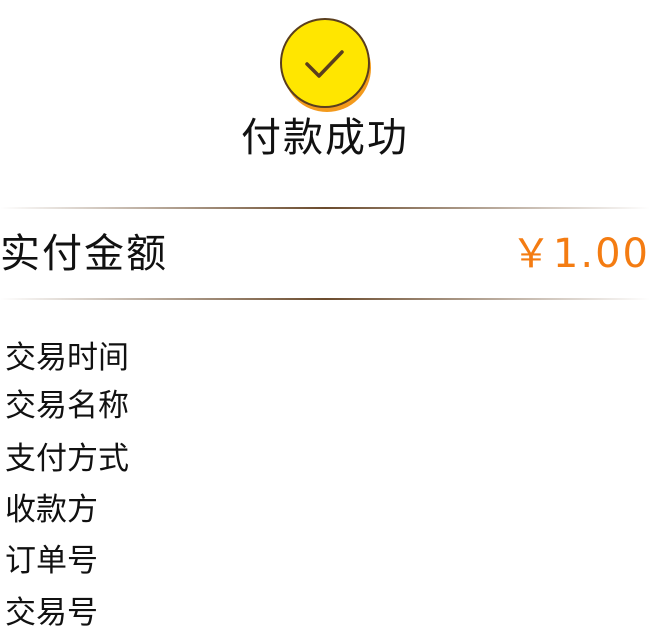 The width and height of the screenshot is (650, 643). What do you see at coordinates (67, 406) in the screenshot?
I see `detail-trade-name: 交易名称` at bounding box center [67, 406].